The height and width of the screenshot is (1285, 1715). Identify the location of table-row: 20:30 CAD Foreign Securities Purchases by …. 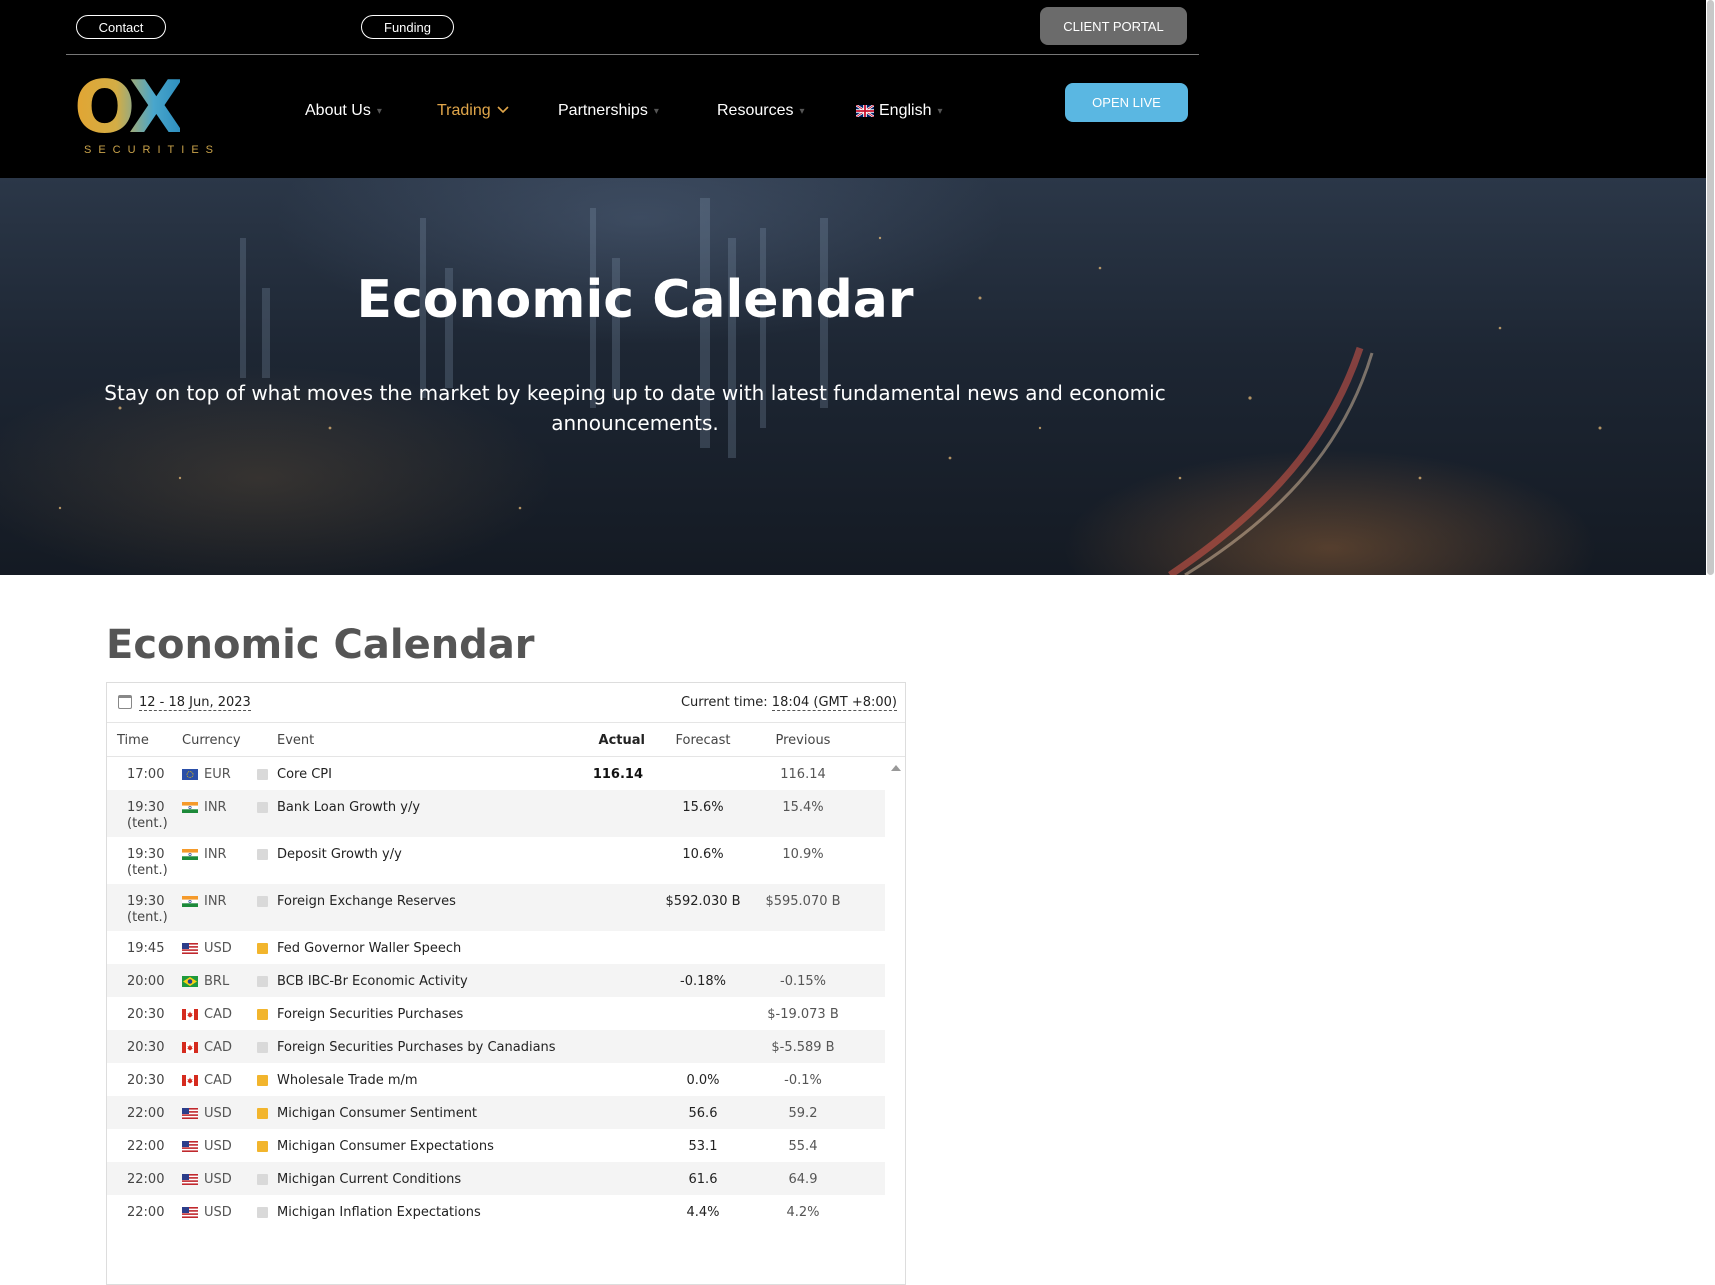
(496, 1046).